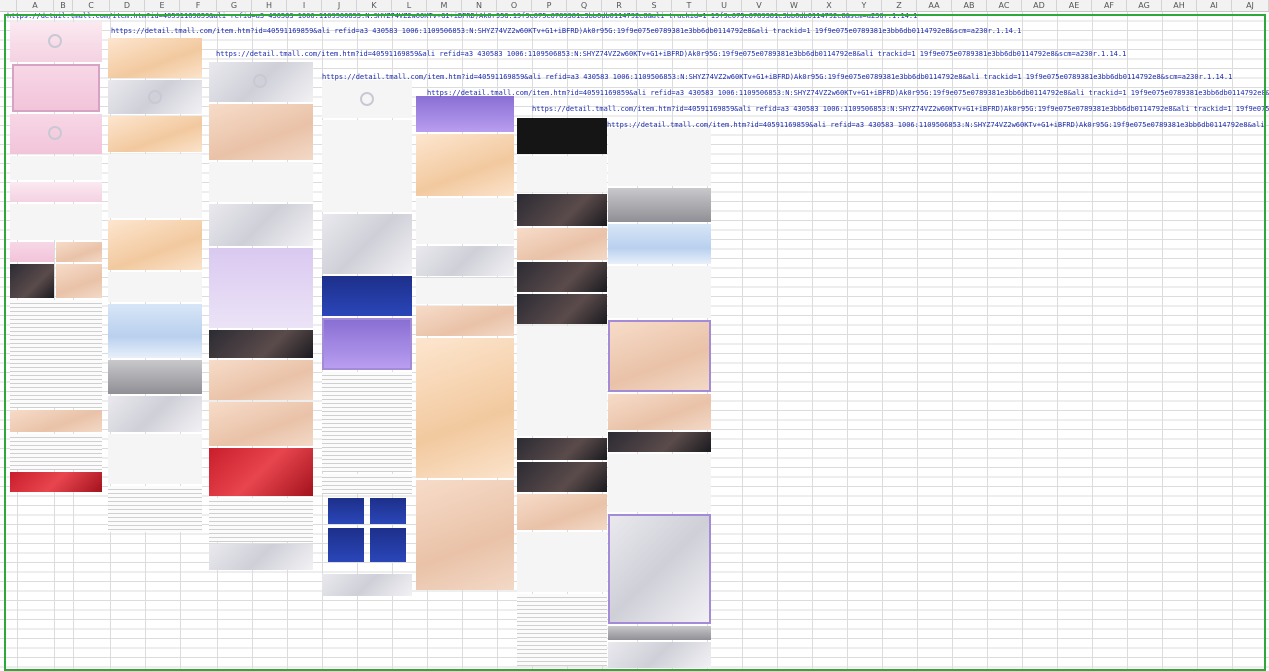  What do you see at coordinates (724, 5) in the screenshot?
I see `column-header: U` at bounding box center [724, 5].